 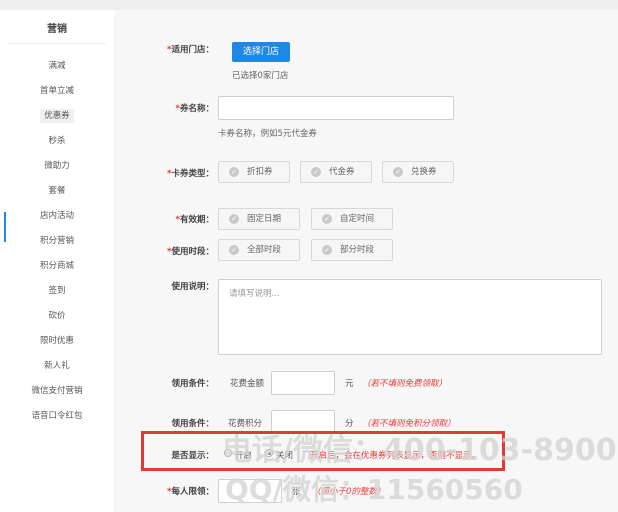 I want to click on sidebar-item-label: 语音口令红包, so click(x=57, y=416).